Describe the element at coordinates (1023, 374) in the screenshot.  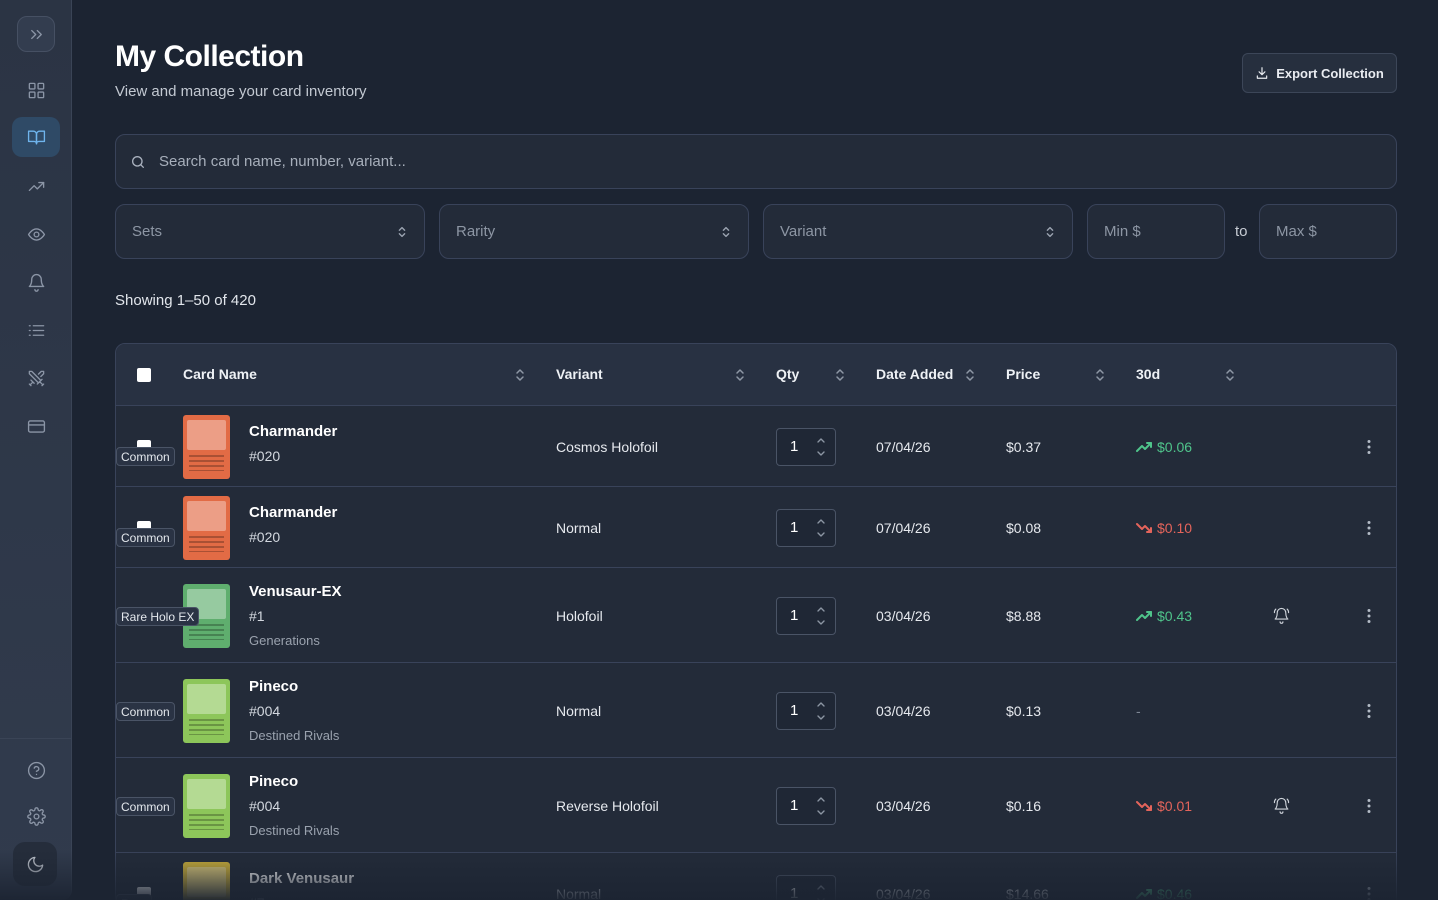
I see `column-header-price: Price` at that location.